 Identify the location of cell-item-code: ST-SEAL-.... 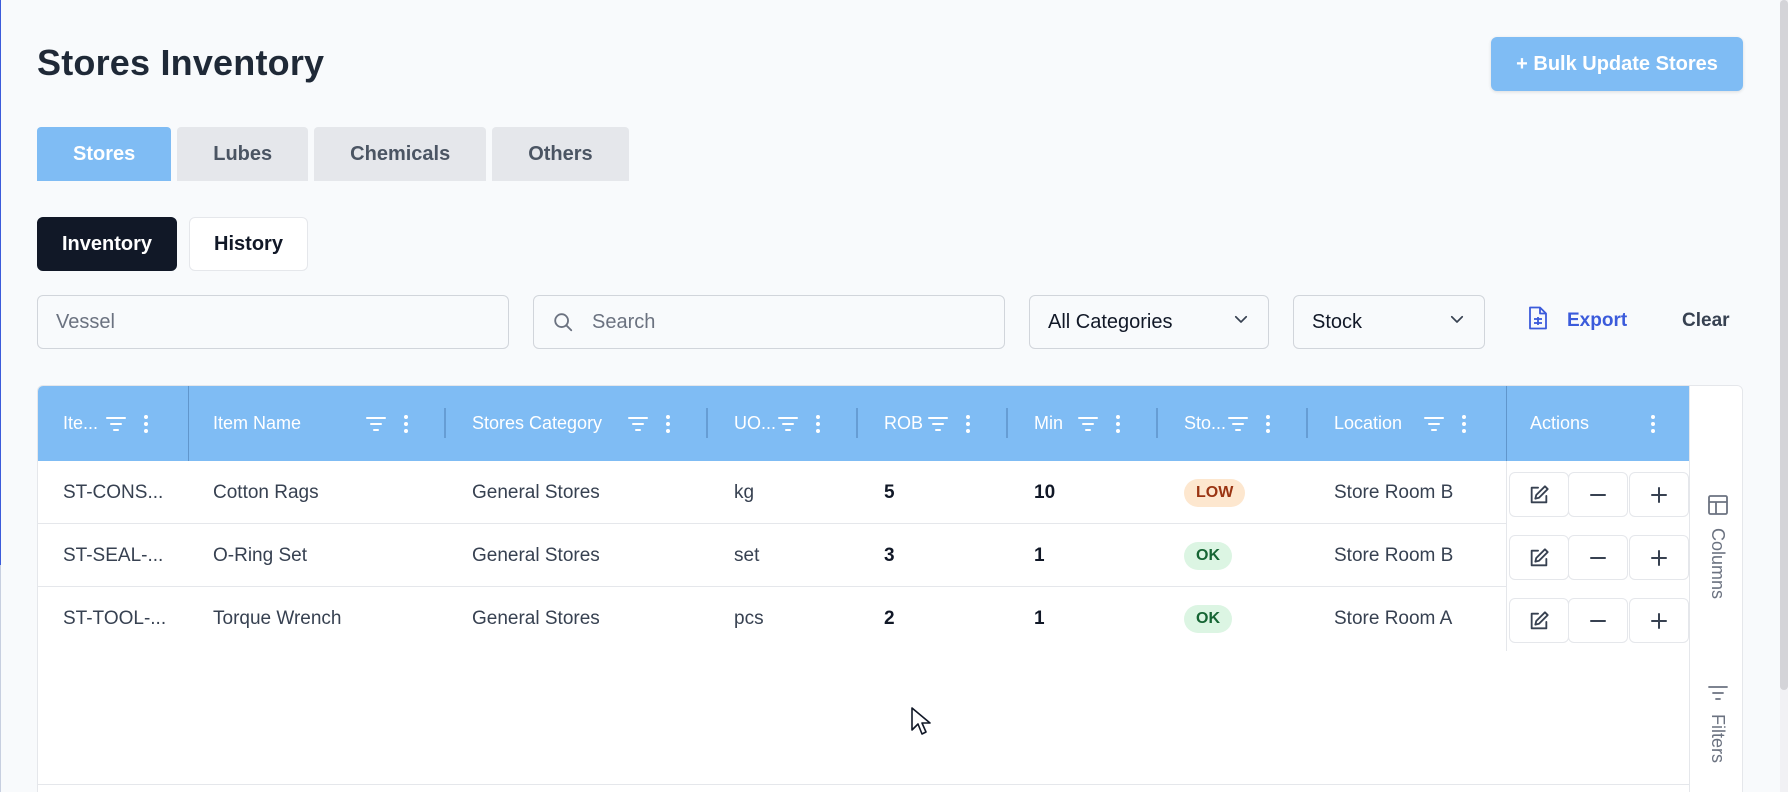
(113, 555).